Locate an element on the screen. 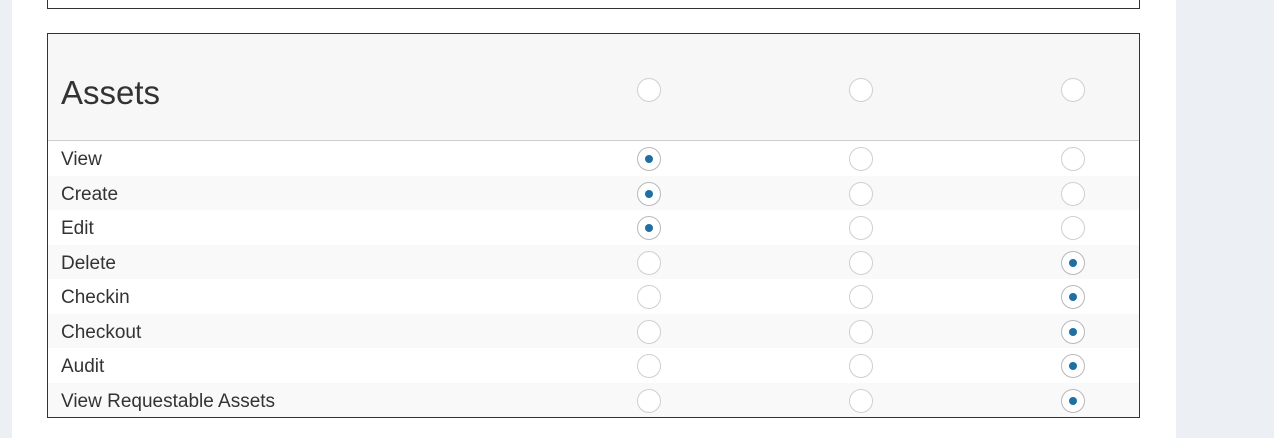 The image size is (1274, 438). header-radio-deny is located at coordinates (1073, 90).